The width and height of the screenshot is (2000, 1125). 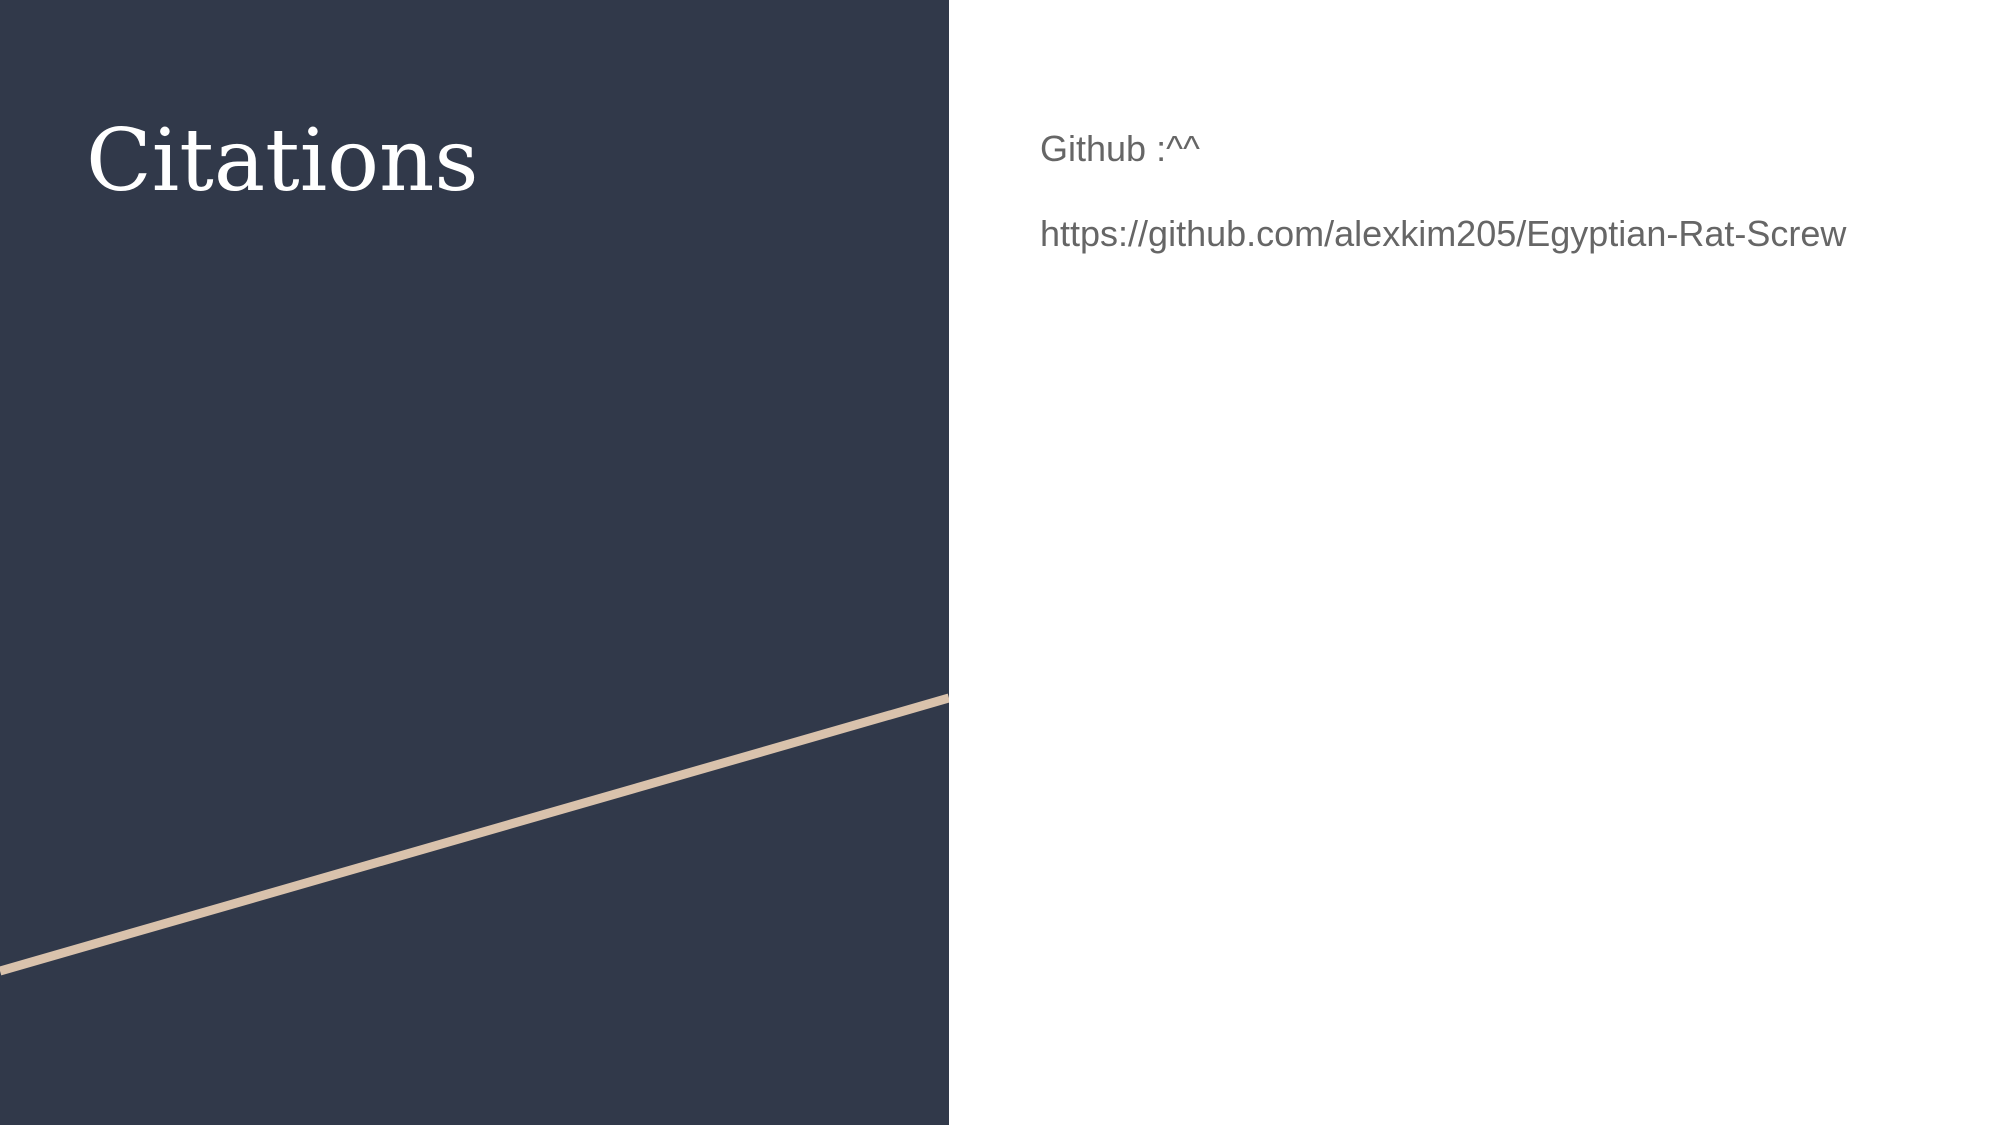 I want to click on github-label: Github :^^, so click(x=1120, y=148).